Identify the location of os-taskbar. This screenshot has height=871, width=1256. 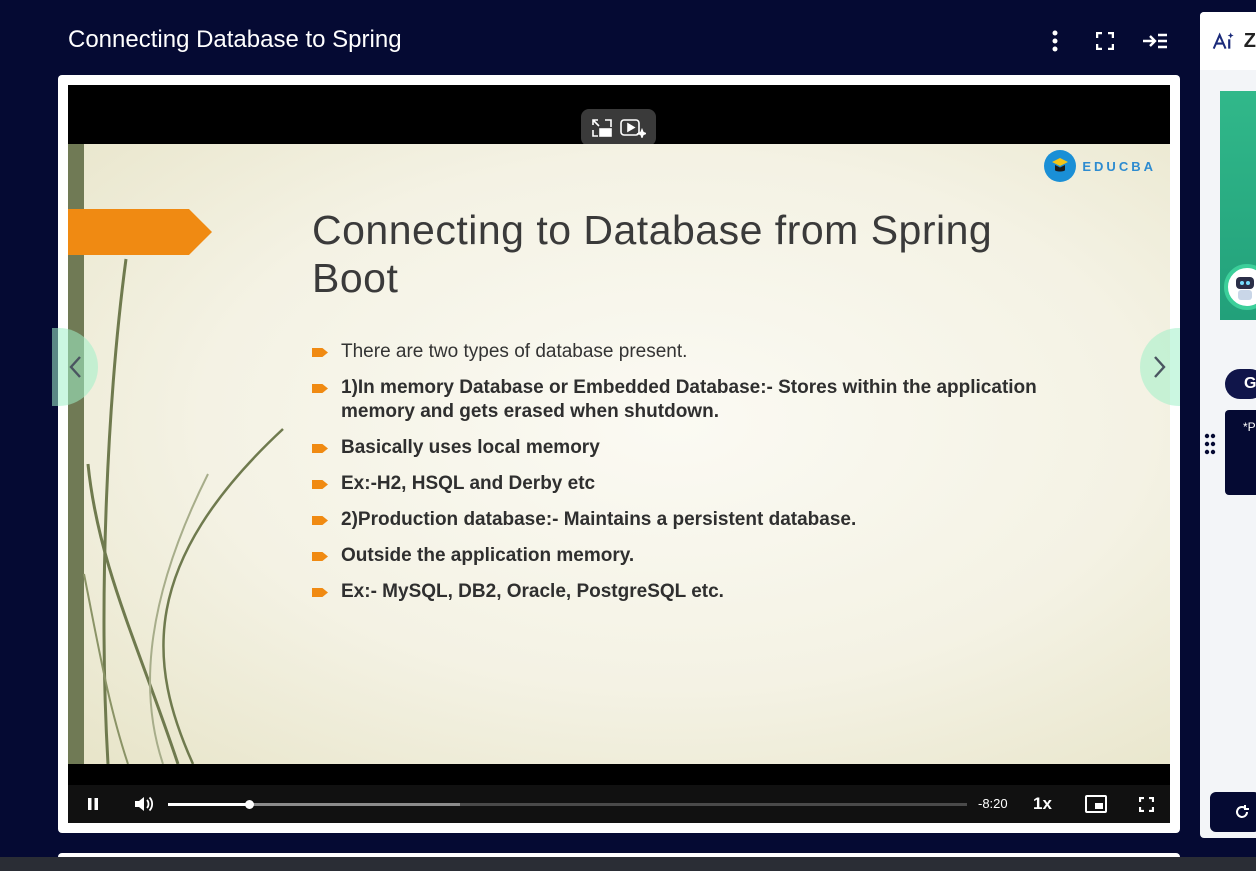
(628, 864).